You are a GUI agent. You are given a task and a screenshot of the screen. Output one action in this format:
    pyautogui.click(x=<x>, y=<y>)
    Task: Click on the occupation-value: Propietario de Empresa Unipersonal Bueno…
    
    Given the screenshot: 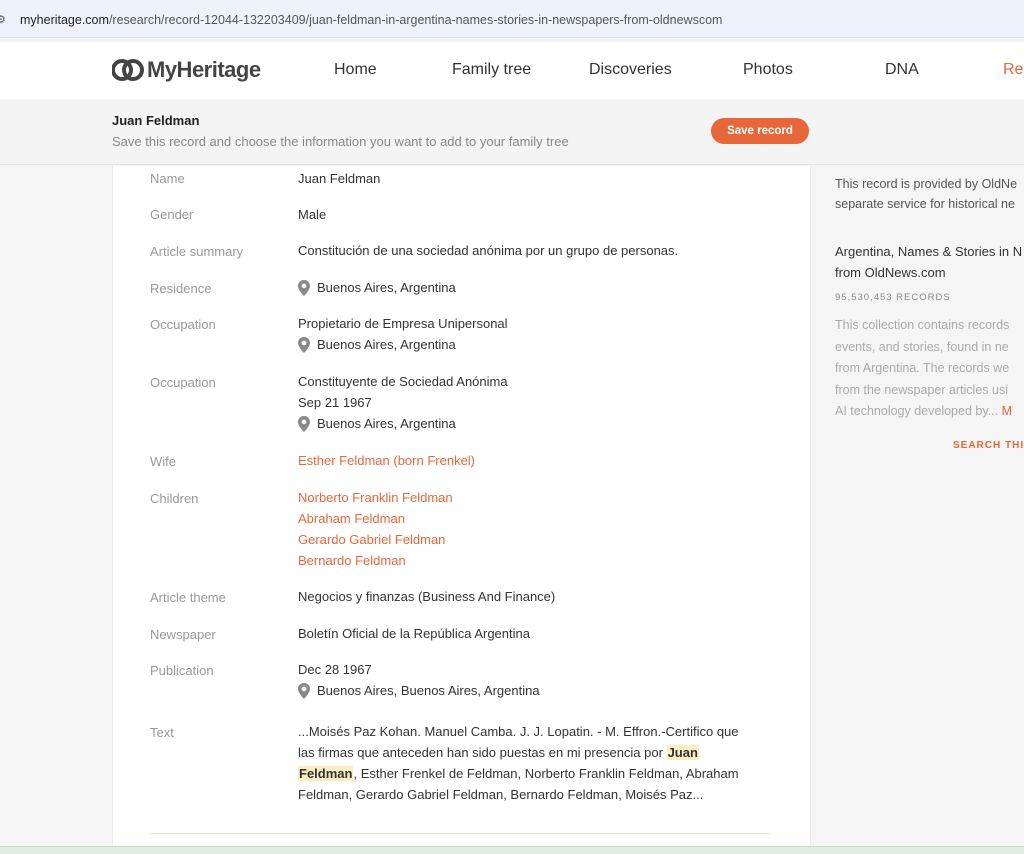 What is the action you would take?
    pyautogui.click(x=403, y=334)
    